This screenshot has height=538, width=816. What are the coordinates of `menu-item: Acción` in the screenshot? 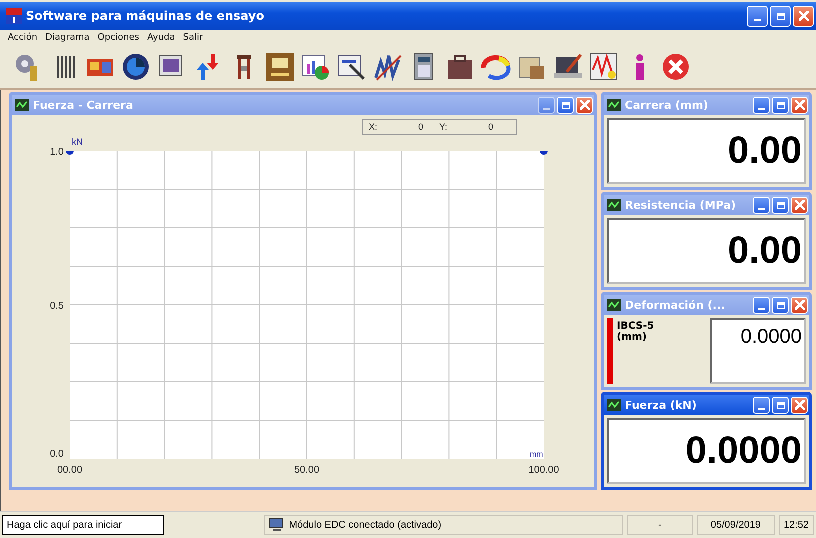 It's located at (23, 38).